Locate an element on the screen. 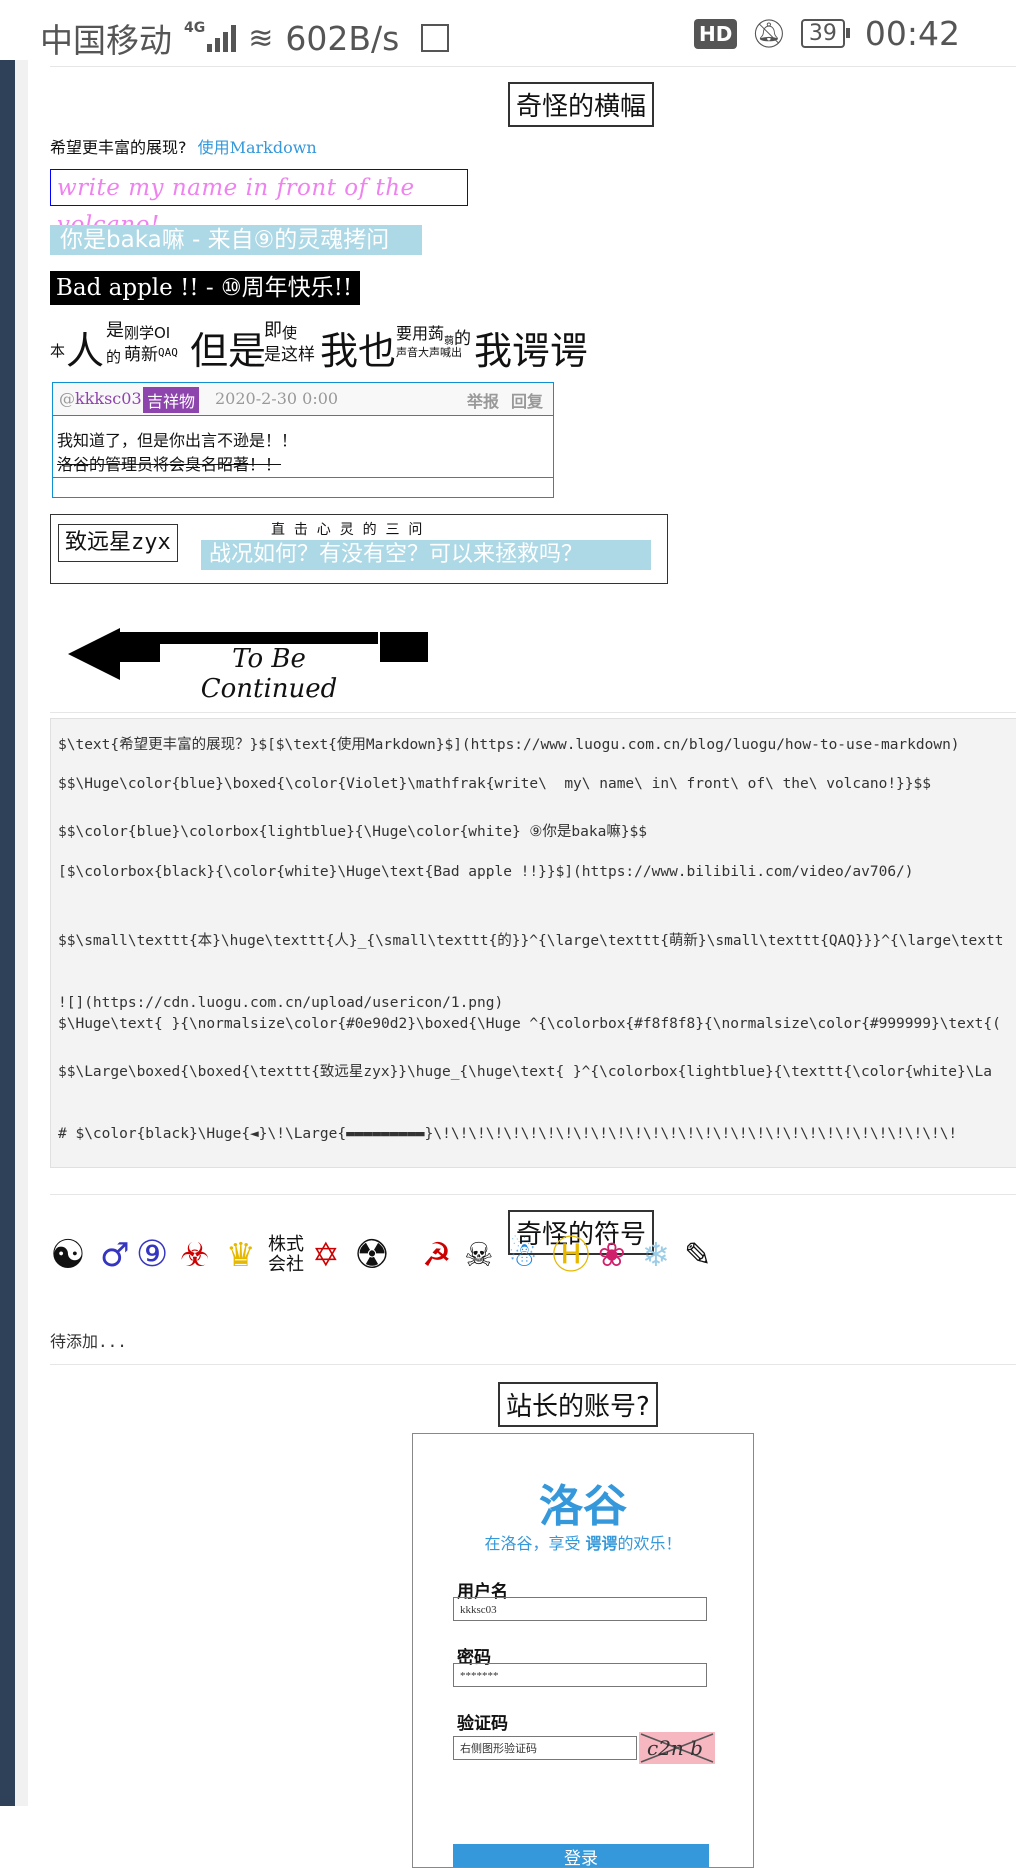 This screenshot has height=1868, width=1016. report-button: 举报 is located at coordinates (483, 400).